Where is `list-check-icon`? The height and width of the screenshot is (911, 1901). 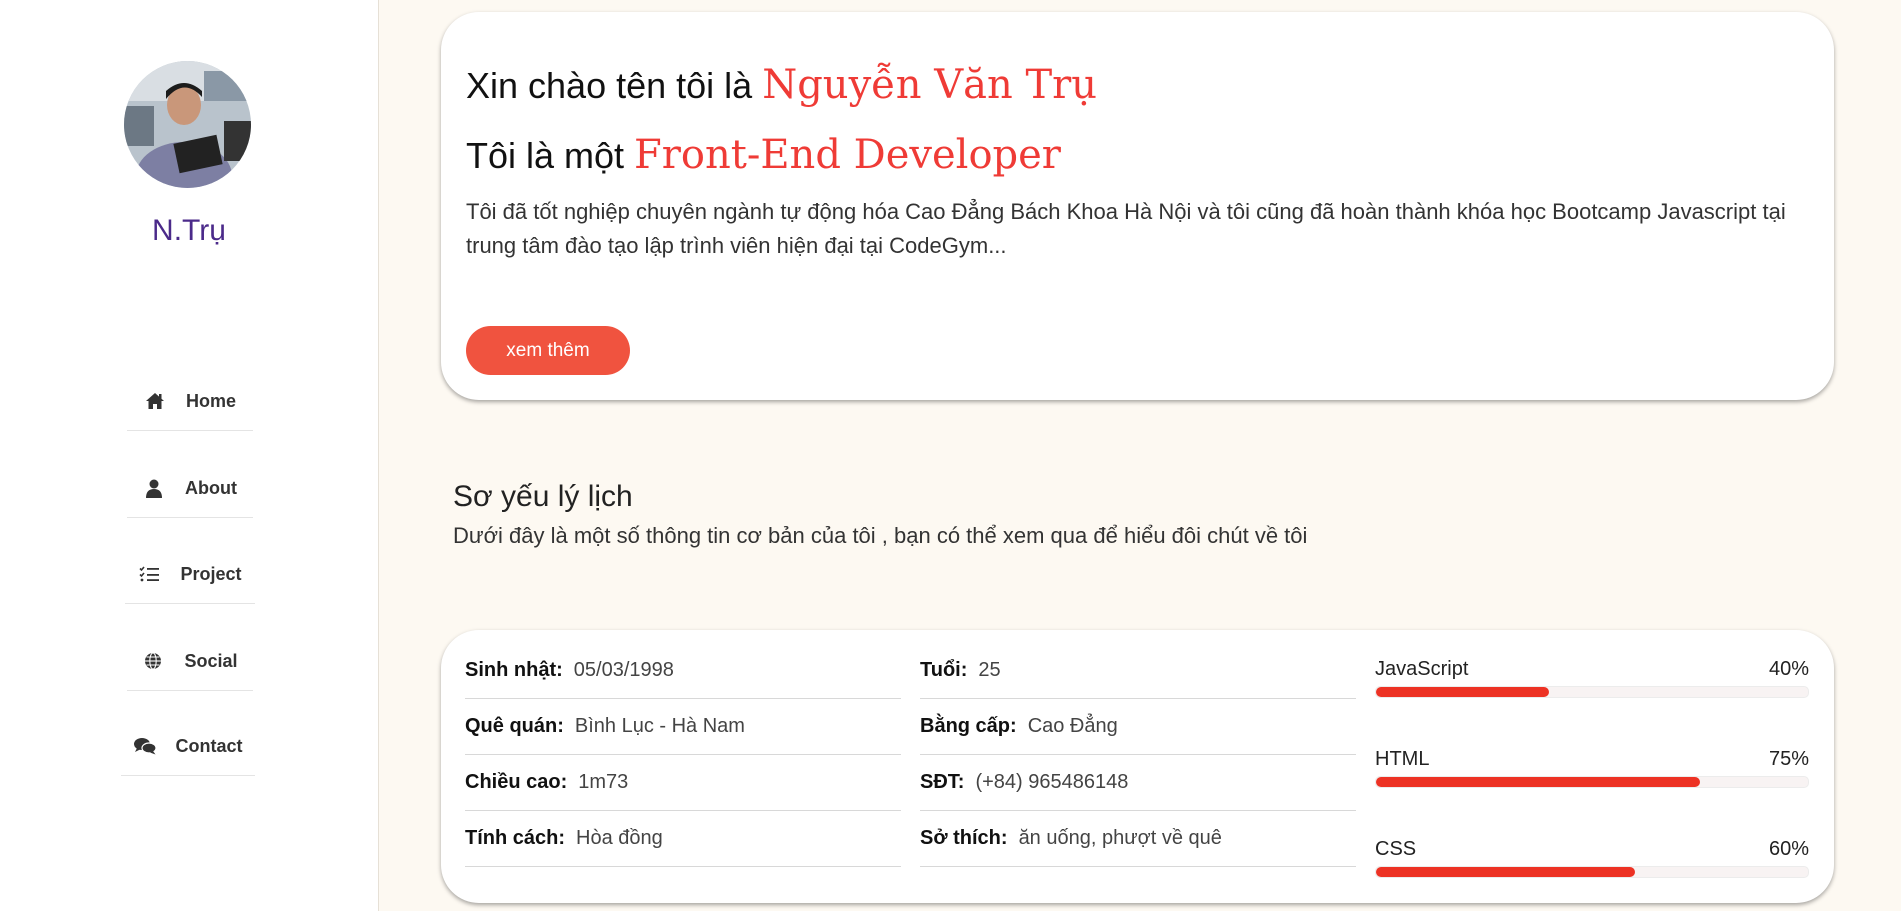 list-check-icon is located at coordinates (149, 574).